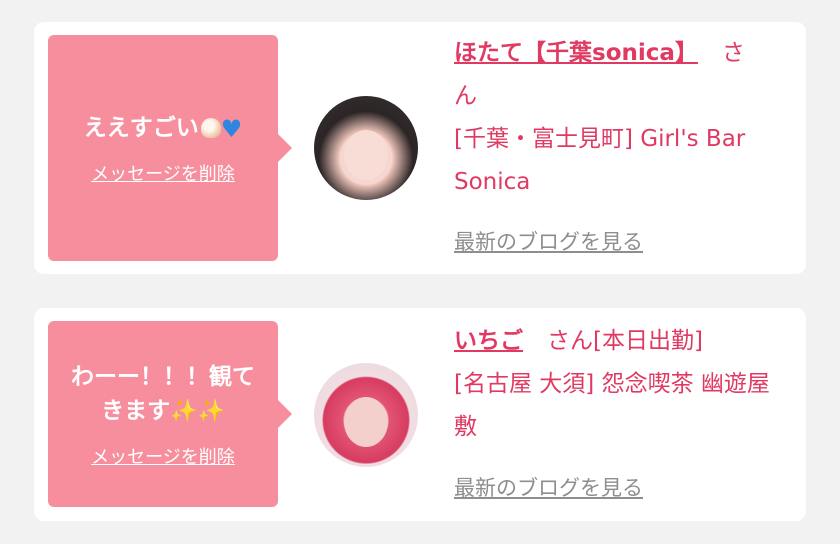 The width and height of the screenshot is (840, 544). I want to click on store-label: [名古屋 大須] 怨念喫茶 幽遊屋敷, so click(612, 405).